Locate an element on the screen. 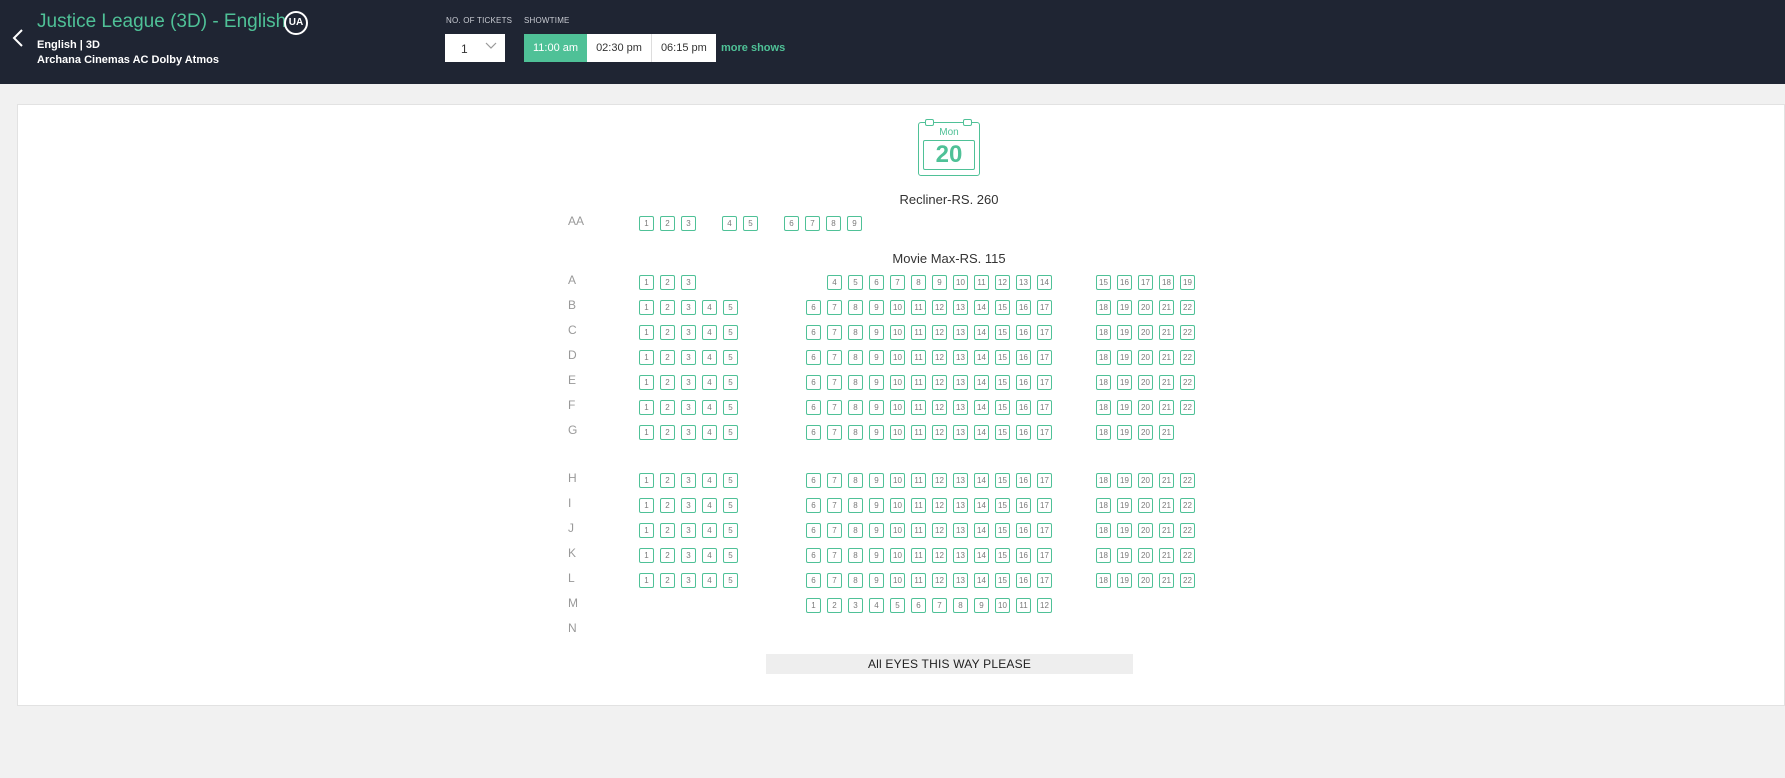 This screenshot has width=1785, height=778. seat-button: 14 is located at coordinates (981, 382).